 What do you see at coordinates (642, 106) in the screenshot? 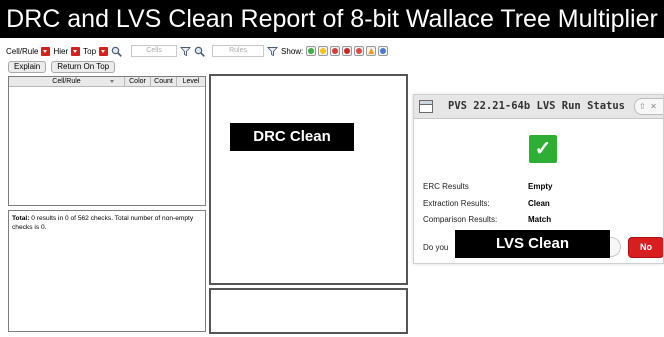
I see `collapse-icon: ⇧` at bounding box center [642, 106].